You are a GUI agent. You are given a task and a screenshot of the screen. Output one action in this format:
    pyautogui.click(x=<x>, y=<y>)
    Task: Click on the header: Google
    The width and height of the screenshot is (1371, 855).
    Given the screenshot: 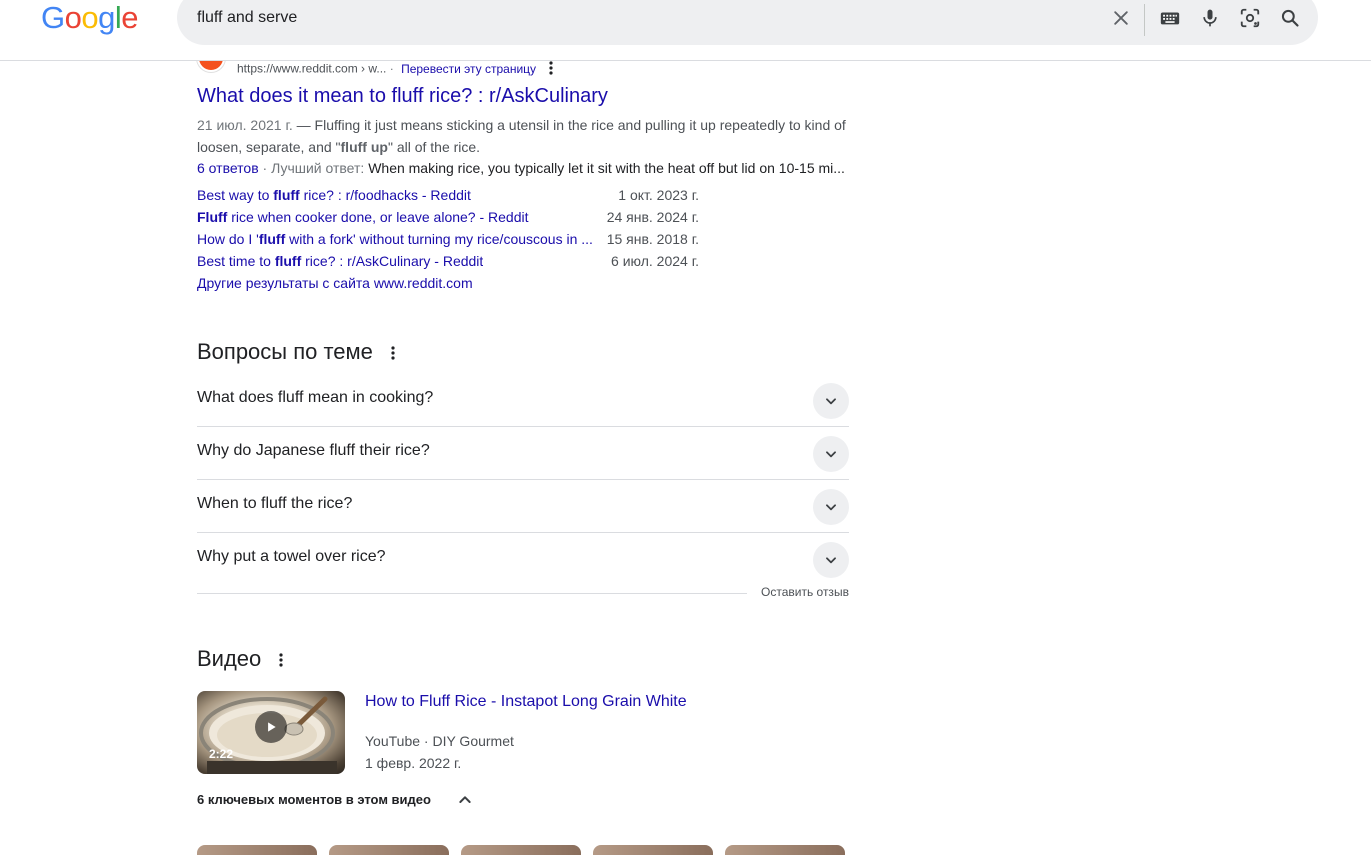 What is the action you would take?
    pyautogui.click(x=685, y=30)
    